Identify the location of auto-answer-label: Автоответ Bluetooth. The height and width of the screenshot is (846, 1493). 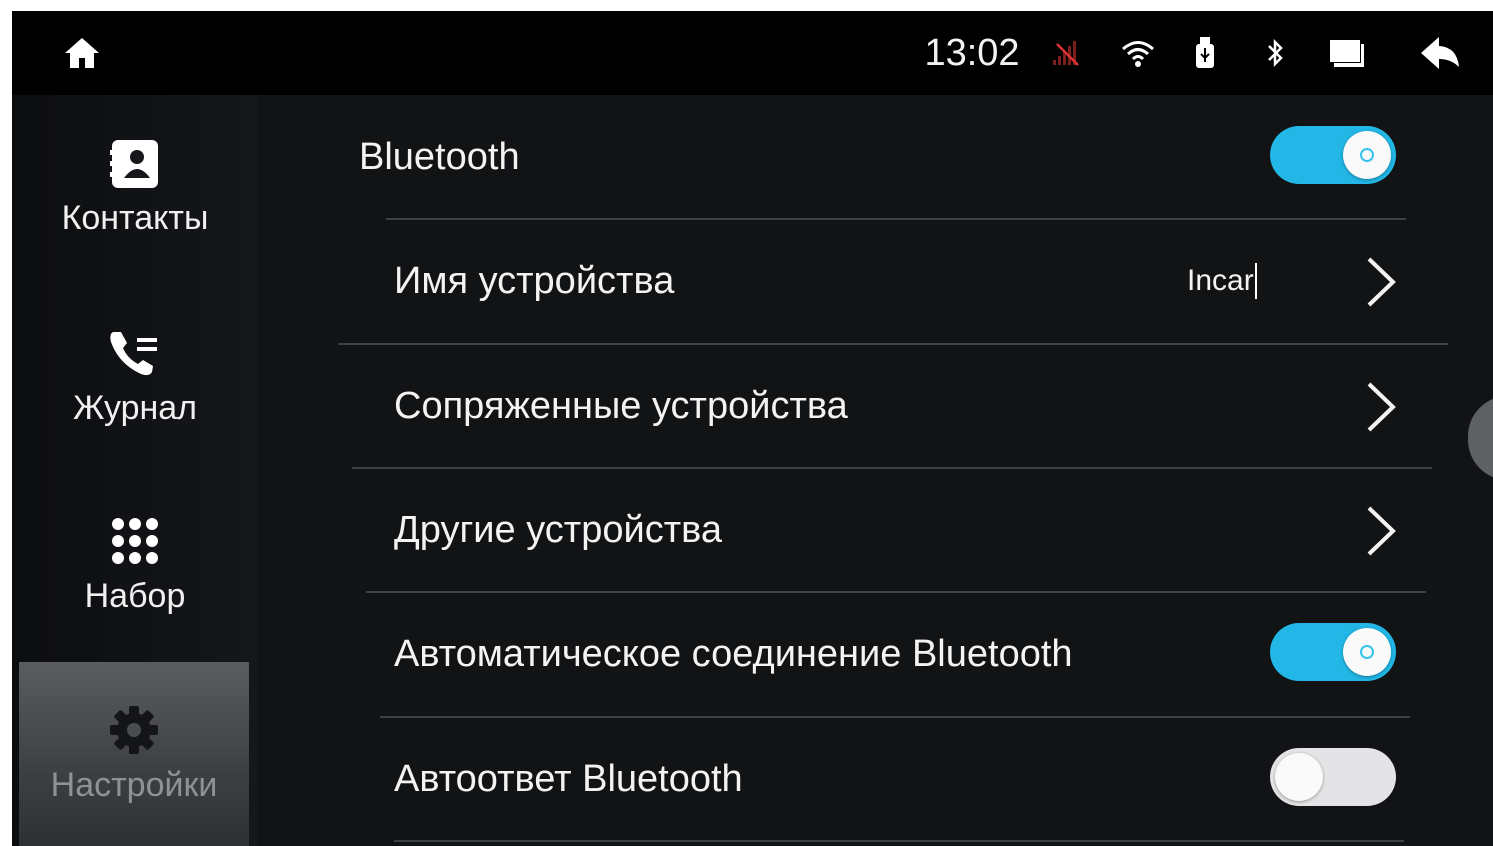
(568, 778).